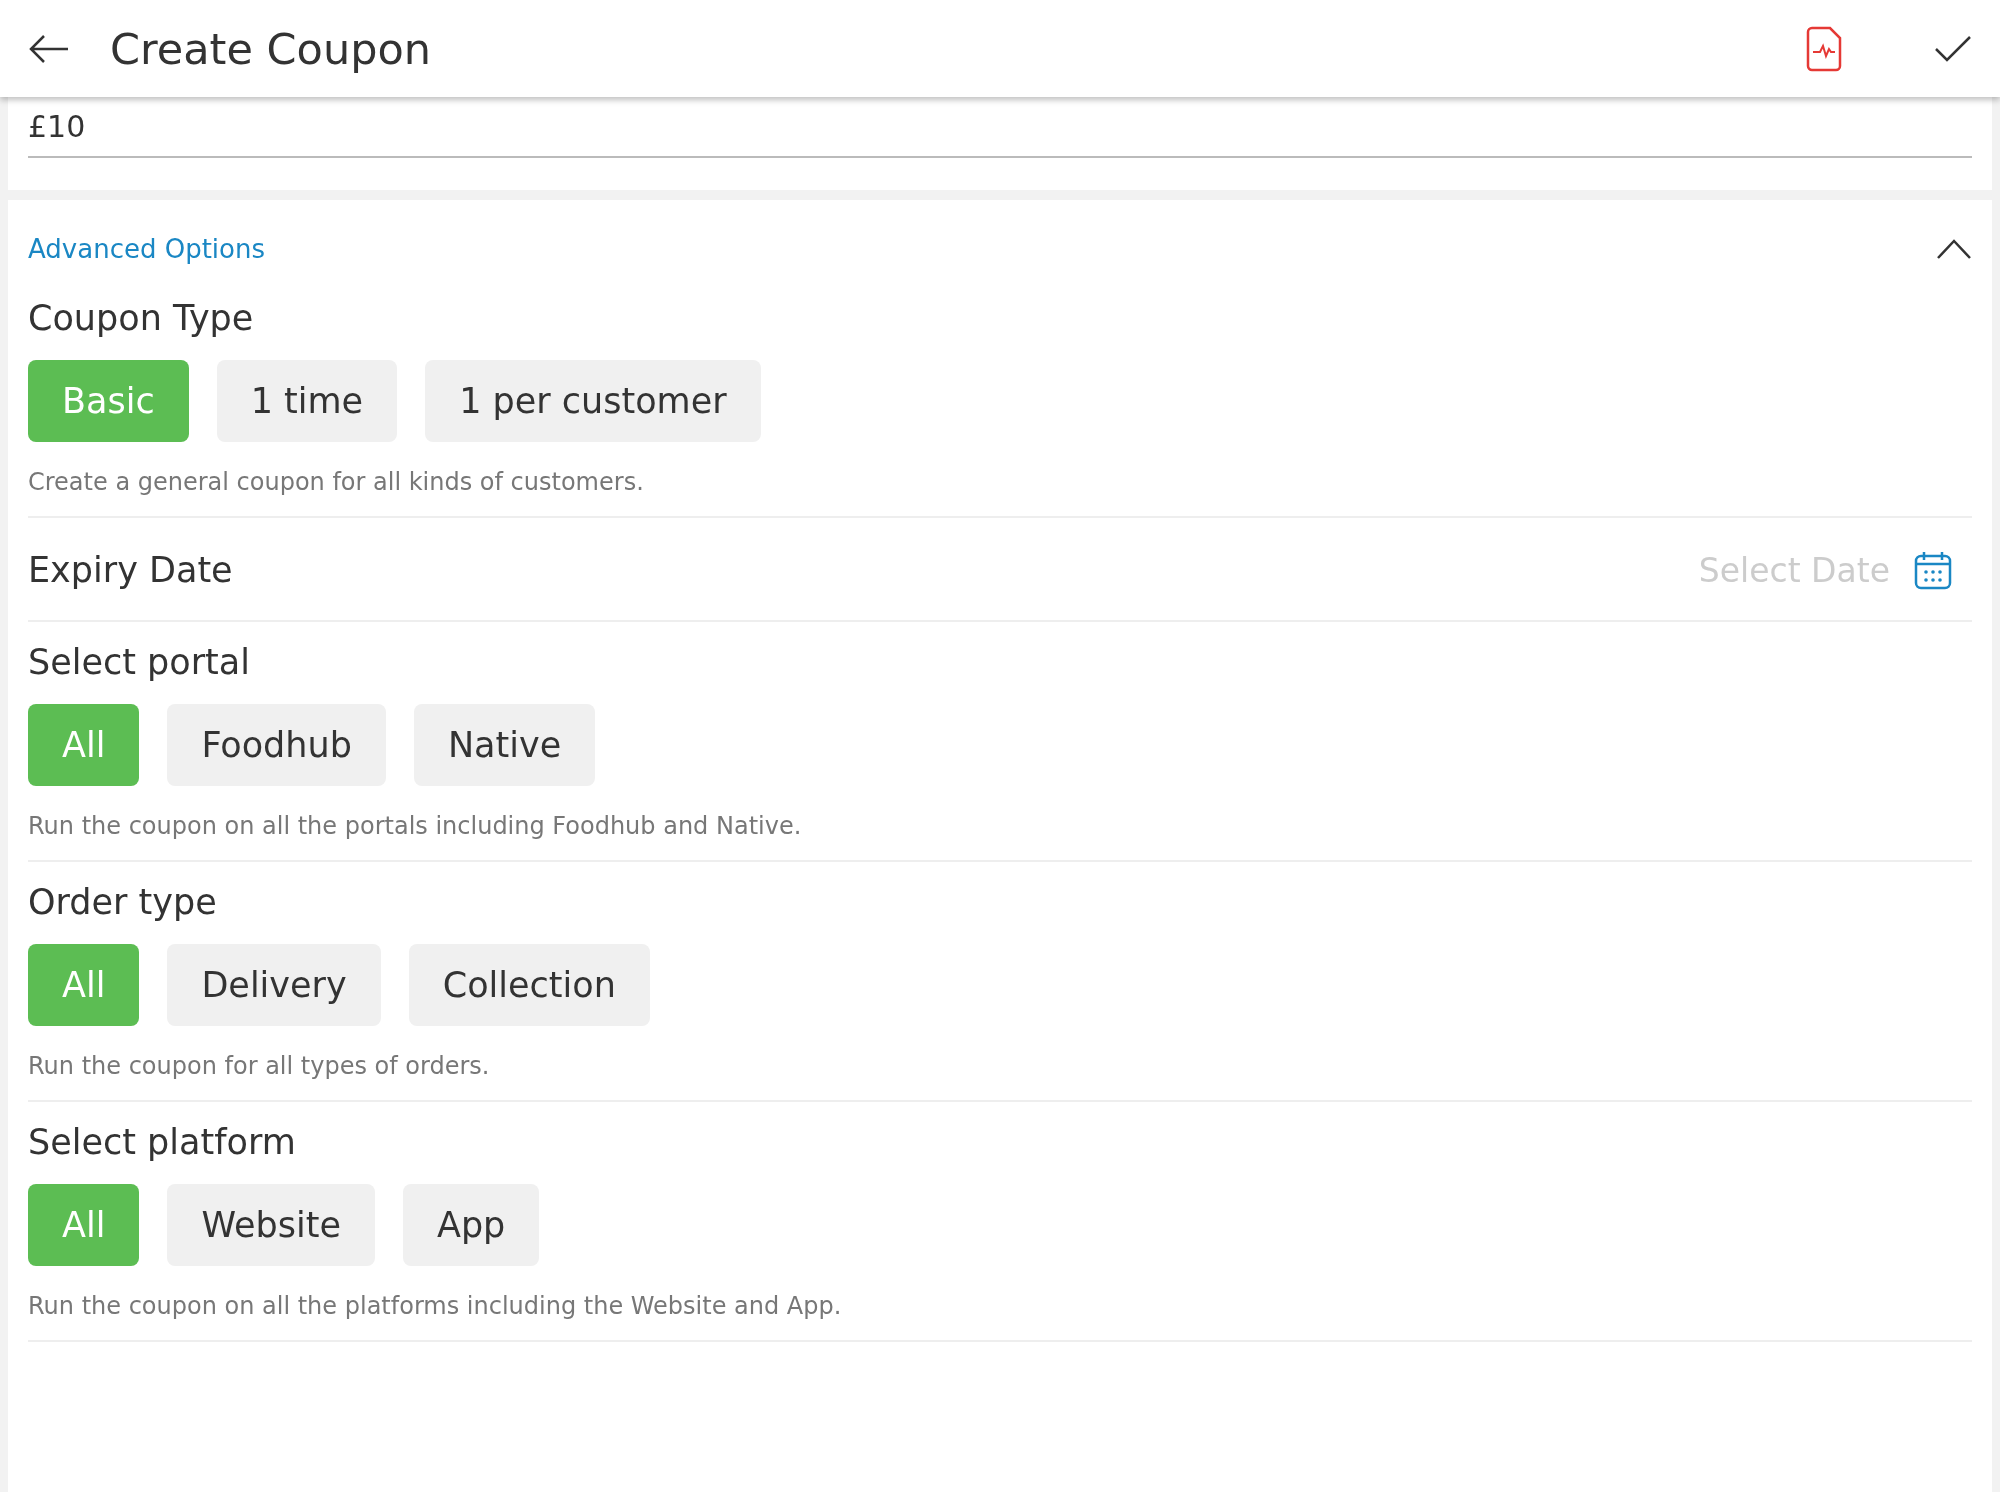 Image resolution: width=2000 pixels, height=1492 pixels. What do you see at coordinates (49, 48) in the screenshot?
I see `back-arrow-icon` at bounding box center [49, 48].